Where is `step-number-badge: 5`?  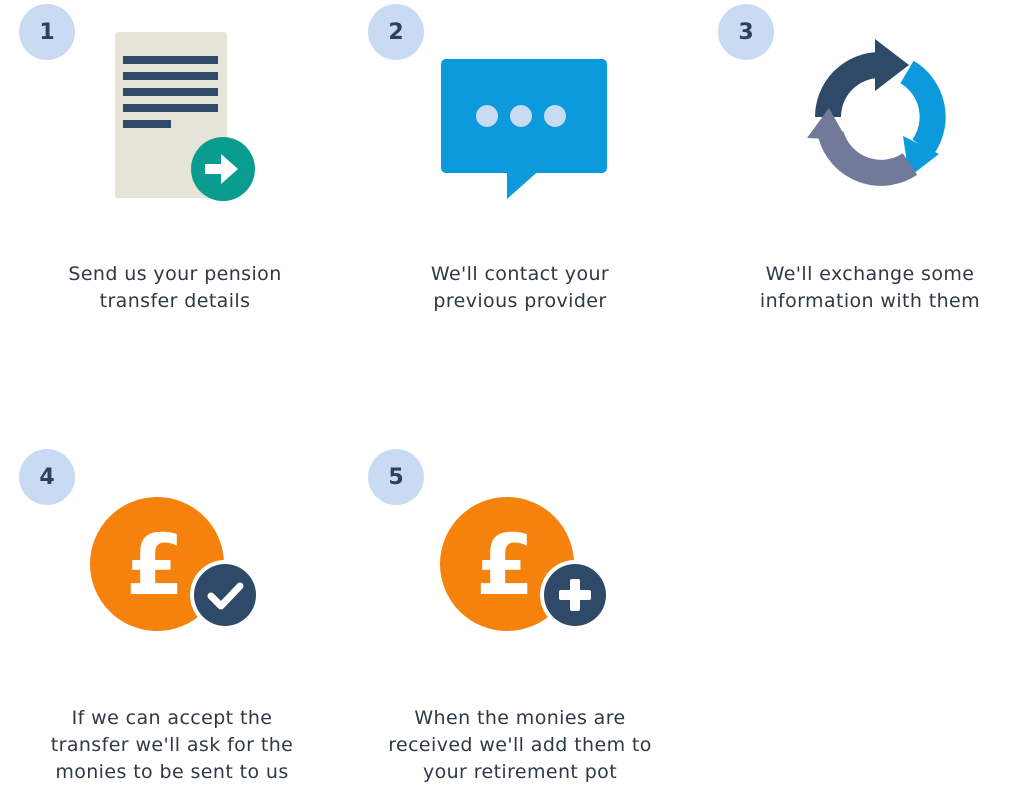
step-number-badge: 5 is located at coordinates (396, 477).